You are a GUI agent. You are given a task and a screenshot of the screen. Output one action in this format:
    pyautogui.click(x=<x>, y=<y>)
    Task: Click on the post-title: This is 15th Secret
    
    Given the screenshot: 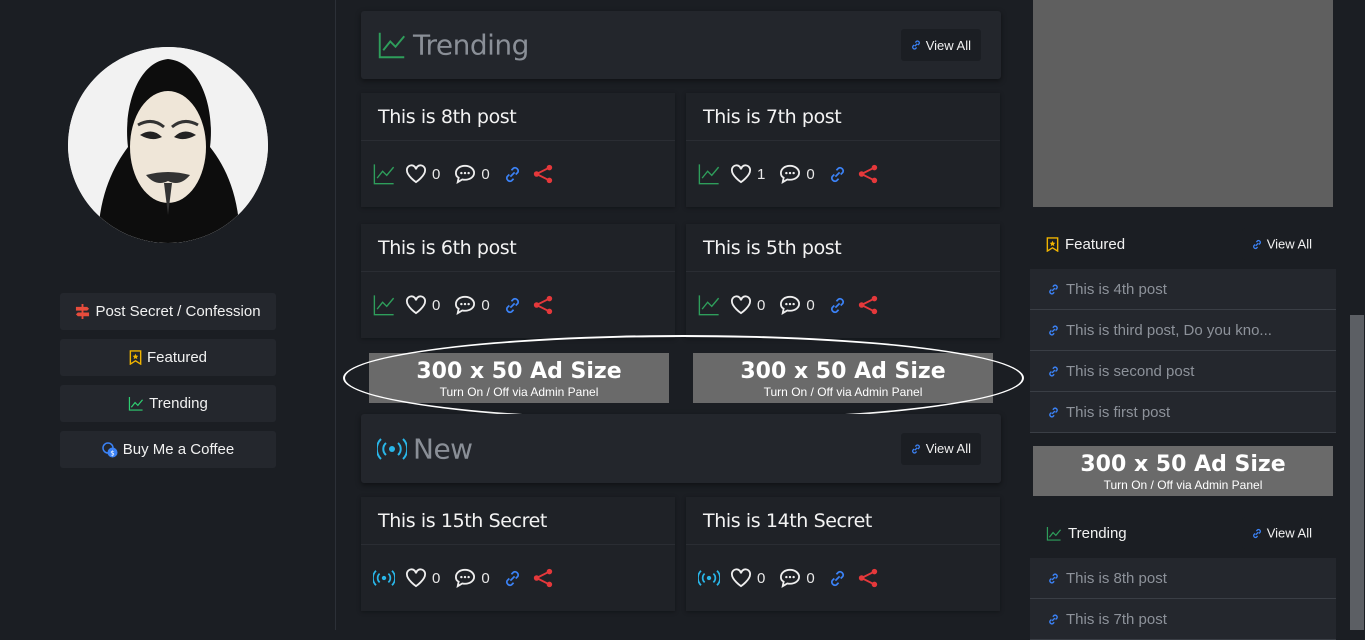 What is the action you would take?
    pyautogui.click(x=518, y=521)
    